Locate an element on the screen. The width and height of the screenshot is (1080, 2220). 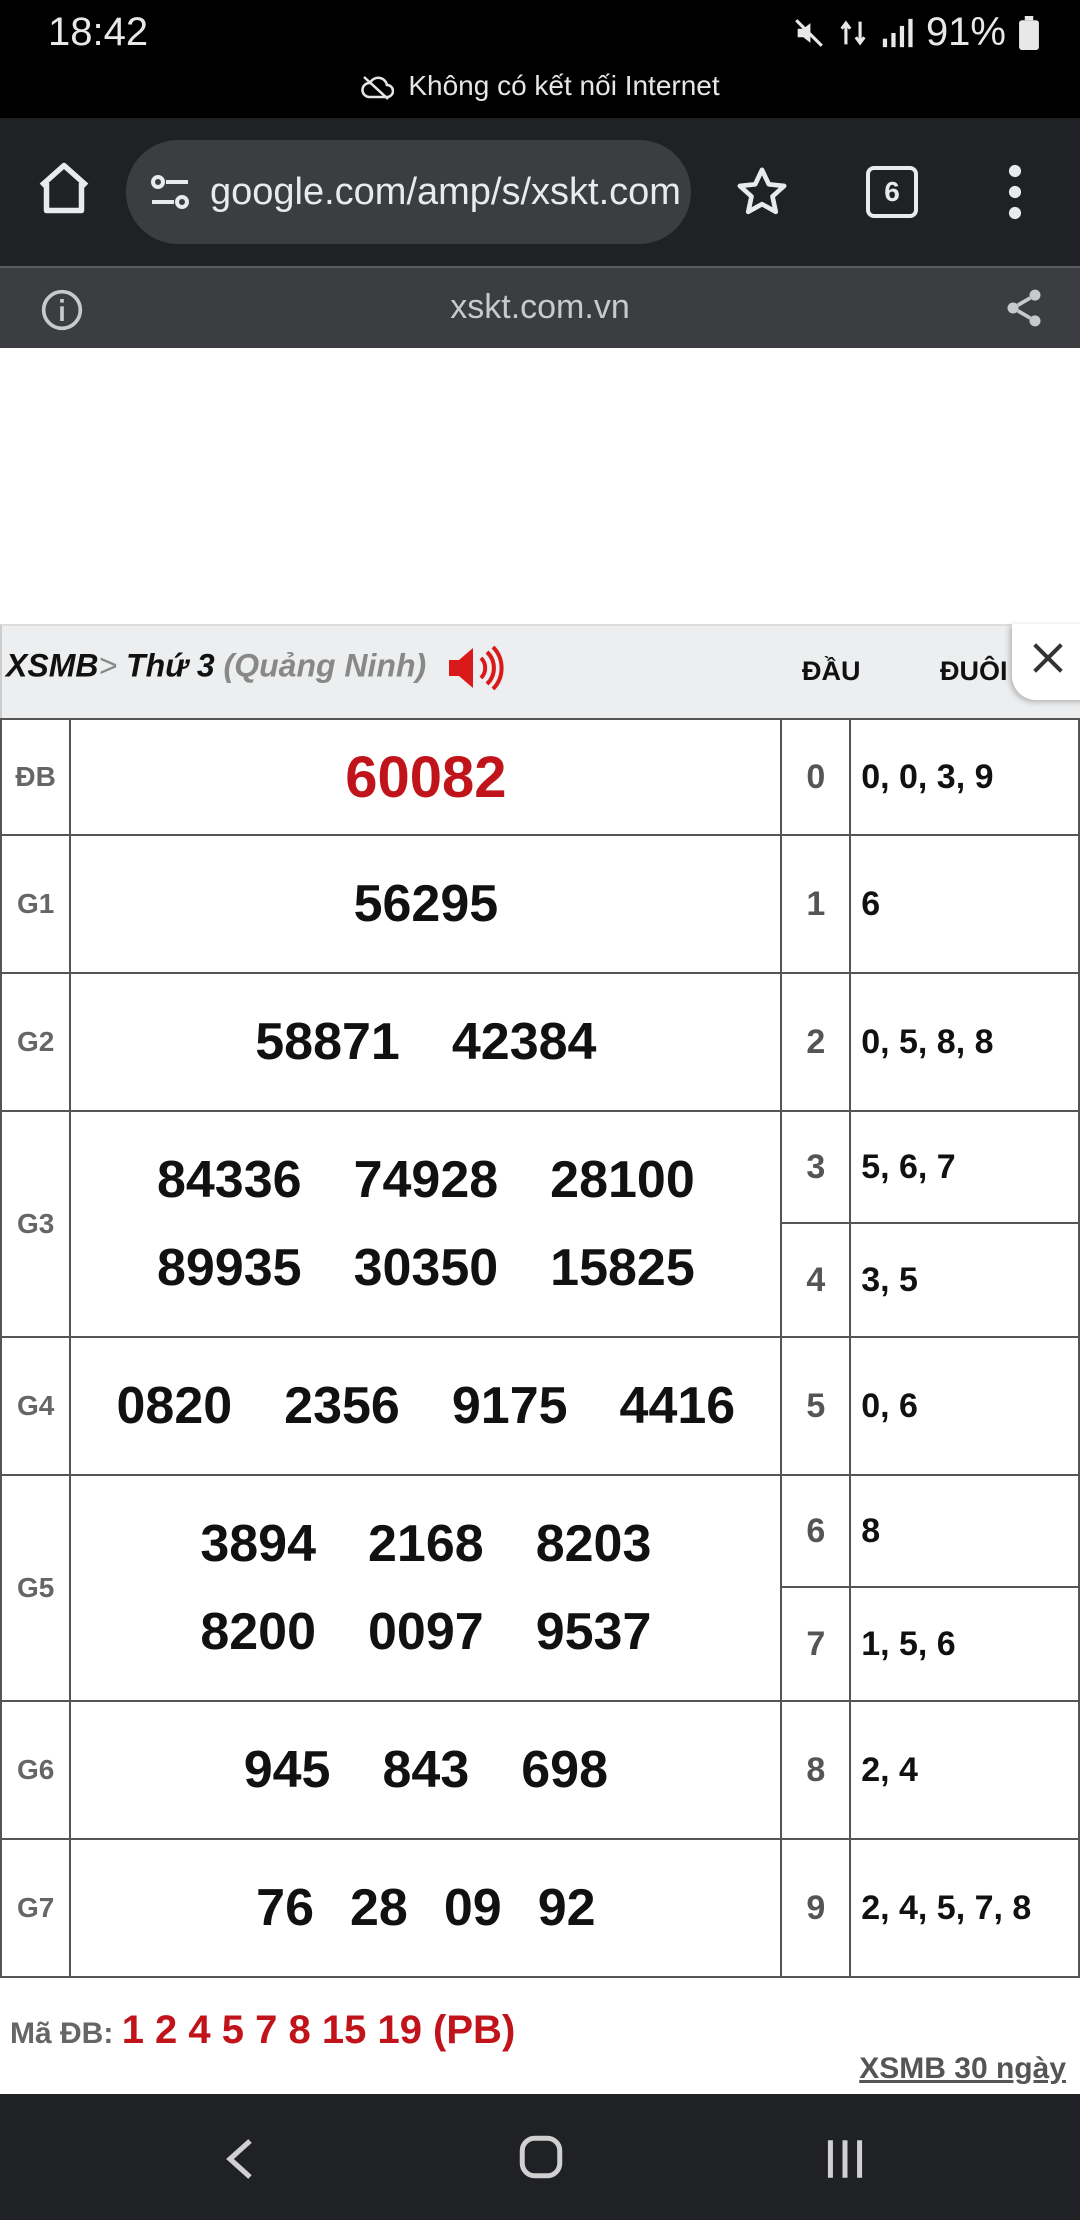
table-row: ĐB 60082 0 0, 0, 3, 9 is located at coordinates (540, 777).